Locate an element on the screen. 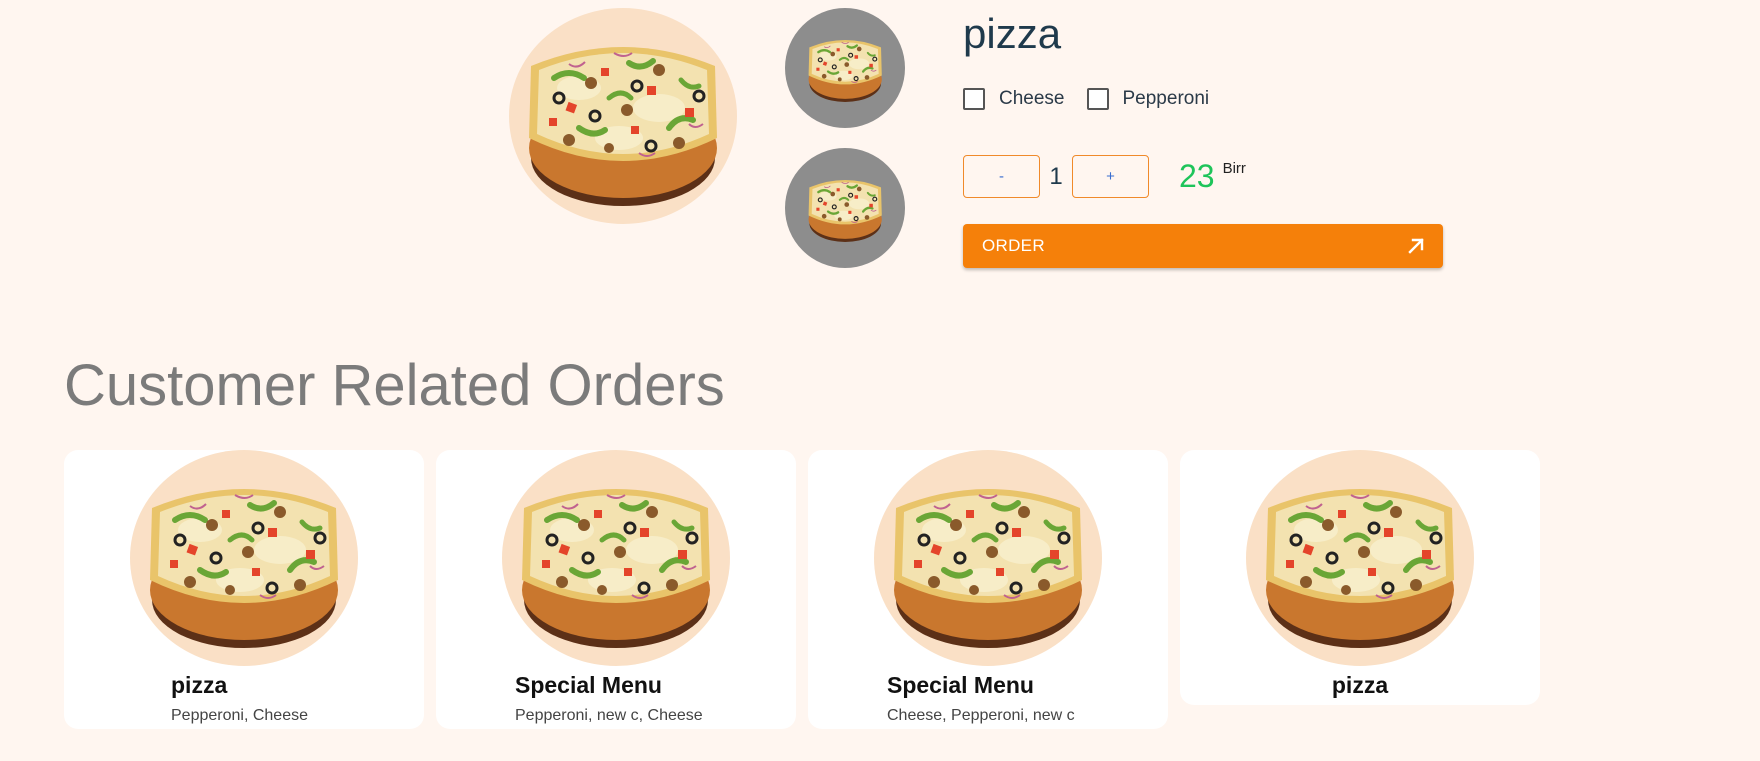 The width and height of the screenshot is (1760, 761). card-toppings: Pepperoni, new c, Cheese is located at coordinates (609, 715).